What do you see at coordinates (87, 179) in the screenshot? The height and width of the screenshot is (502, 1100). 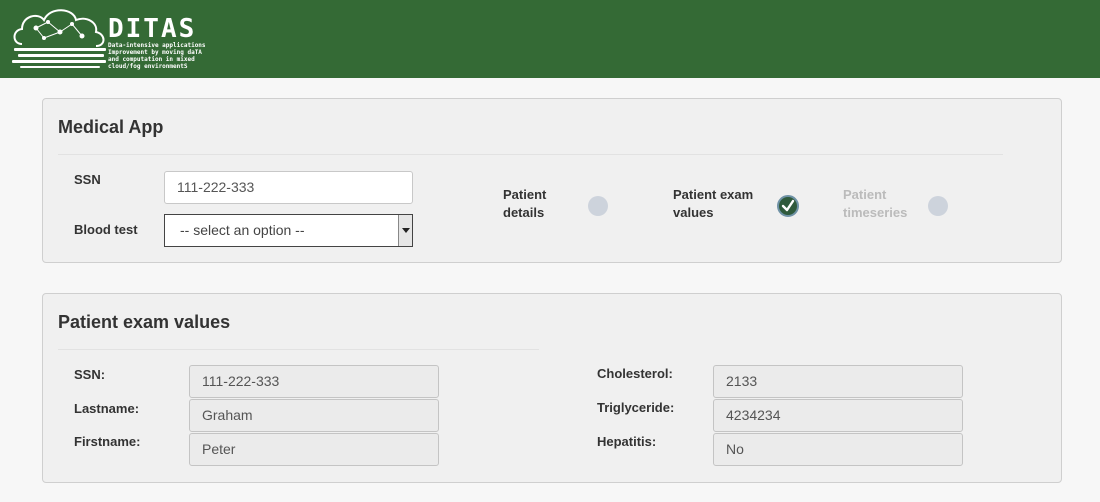 I see `ssn-label: SSN` at bounding box center [87, 179].